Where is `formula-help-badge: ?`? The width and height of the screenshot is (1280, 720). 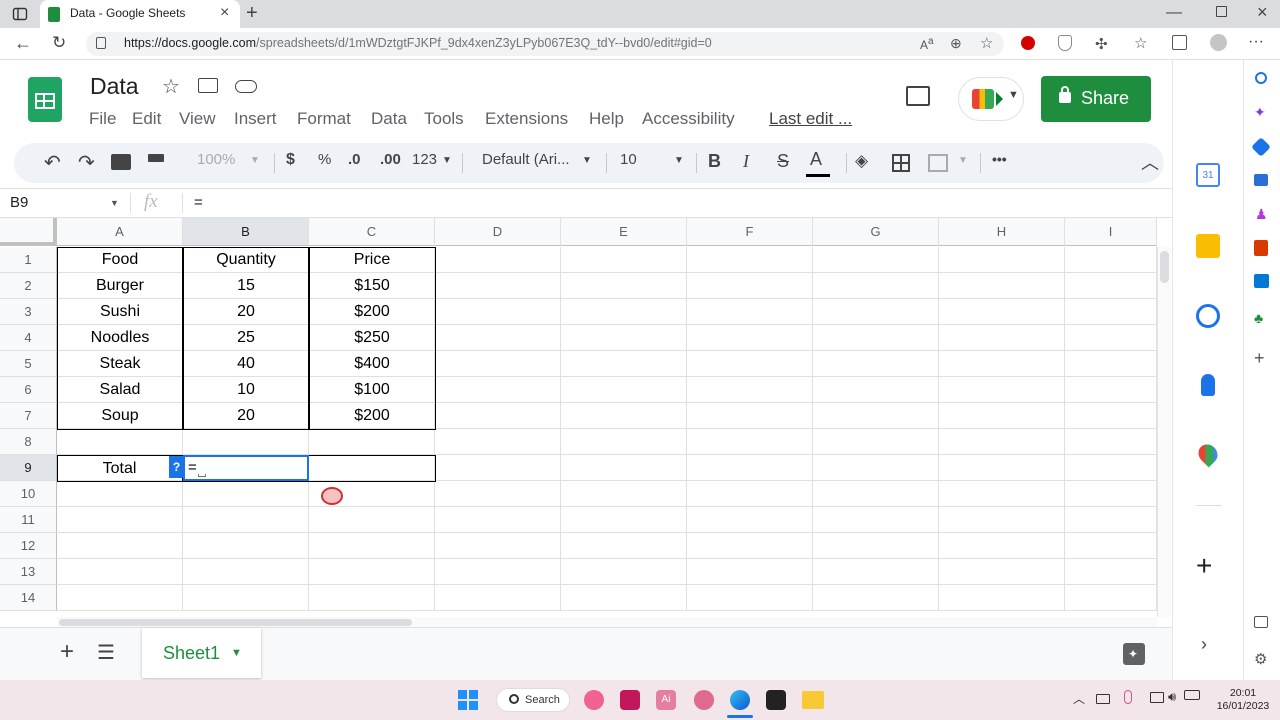 formula-help-badge: ? is located at coordinates (176, 467).